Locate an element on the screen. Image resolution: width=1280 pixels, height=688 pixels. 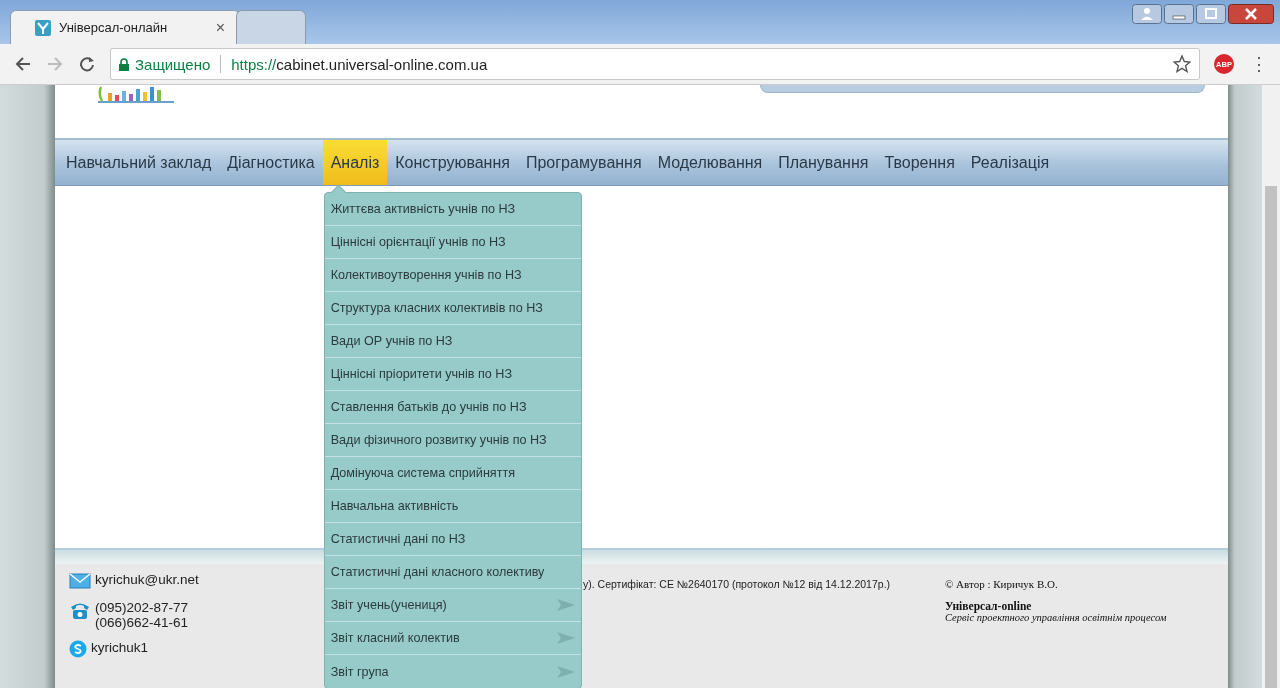
url-text: https://cabinet.universal-online.com.ua is located at coordinates (360, 64).